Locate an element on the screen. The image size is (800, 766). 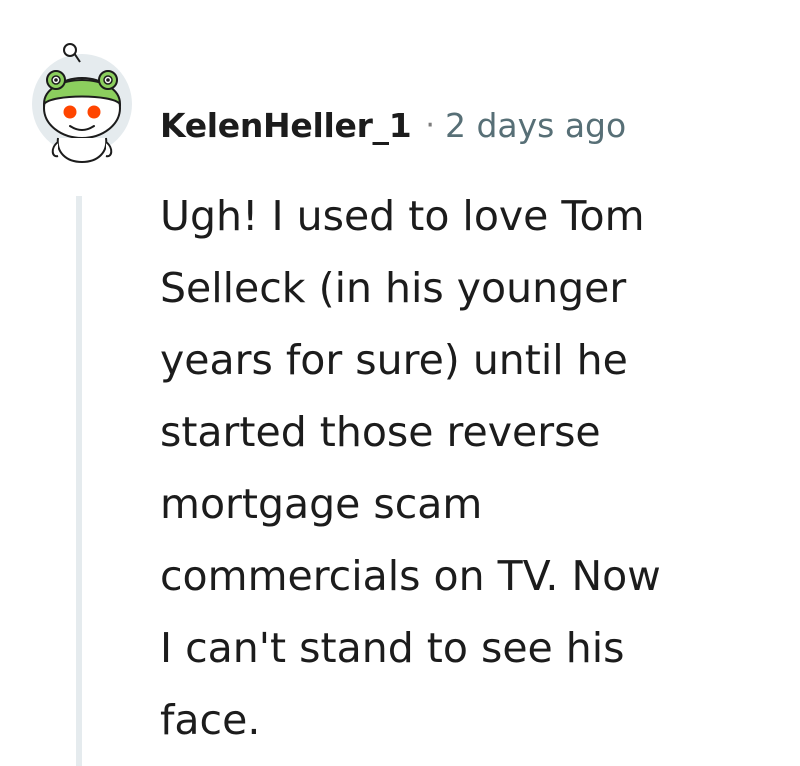
username-link: KelenHeller_1 is located at coordinates (286, 125).